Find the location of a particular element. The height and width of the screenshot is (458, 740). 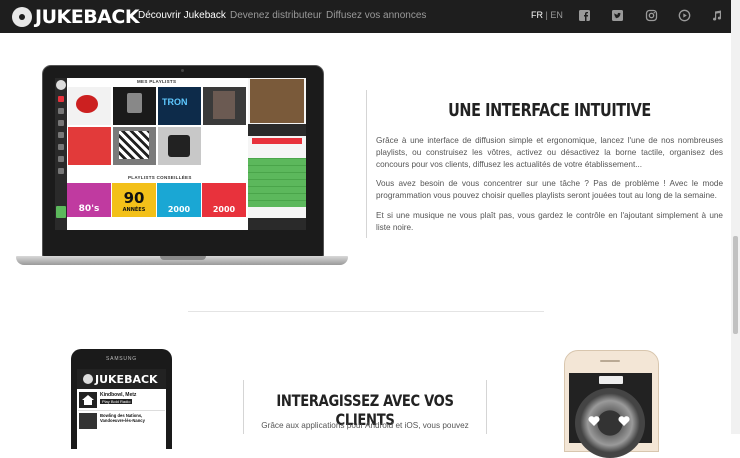

app-logo-icon is located at coordinates (61, 85).